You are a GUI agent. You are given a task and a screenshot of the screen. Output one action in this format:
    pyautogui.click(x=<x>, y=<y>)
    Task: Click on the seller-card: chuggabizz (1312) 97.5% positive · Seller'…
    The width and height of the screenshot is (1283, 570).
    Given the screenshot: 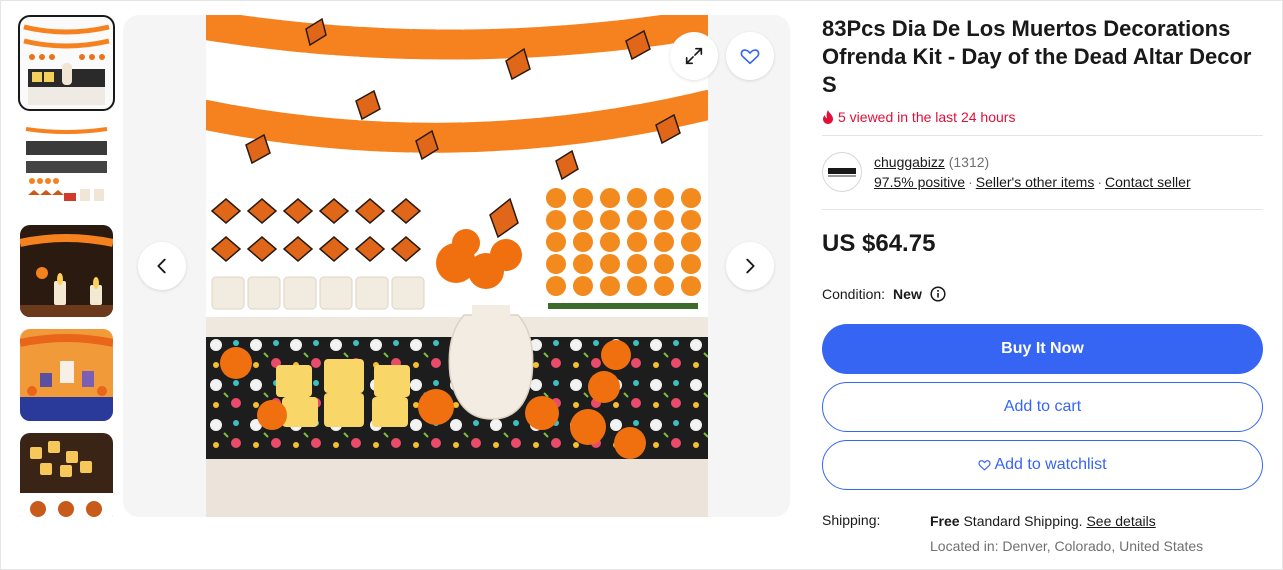 What is the action you would take?
    pyautogui.click(x=1042, y=172)
    